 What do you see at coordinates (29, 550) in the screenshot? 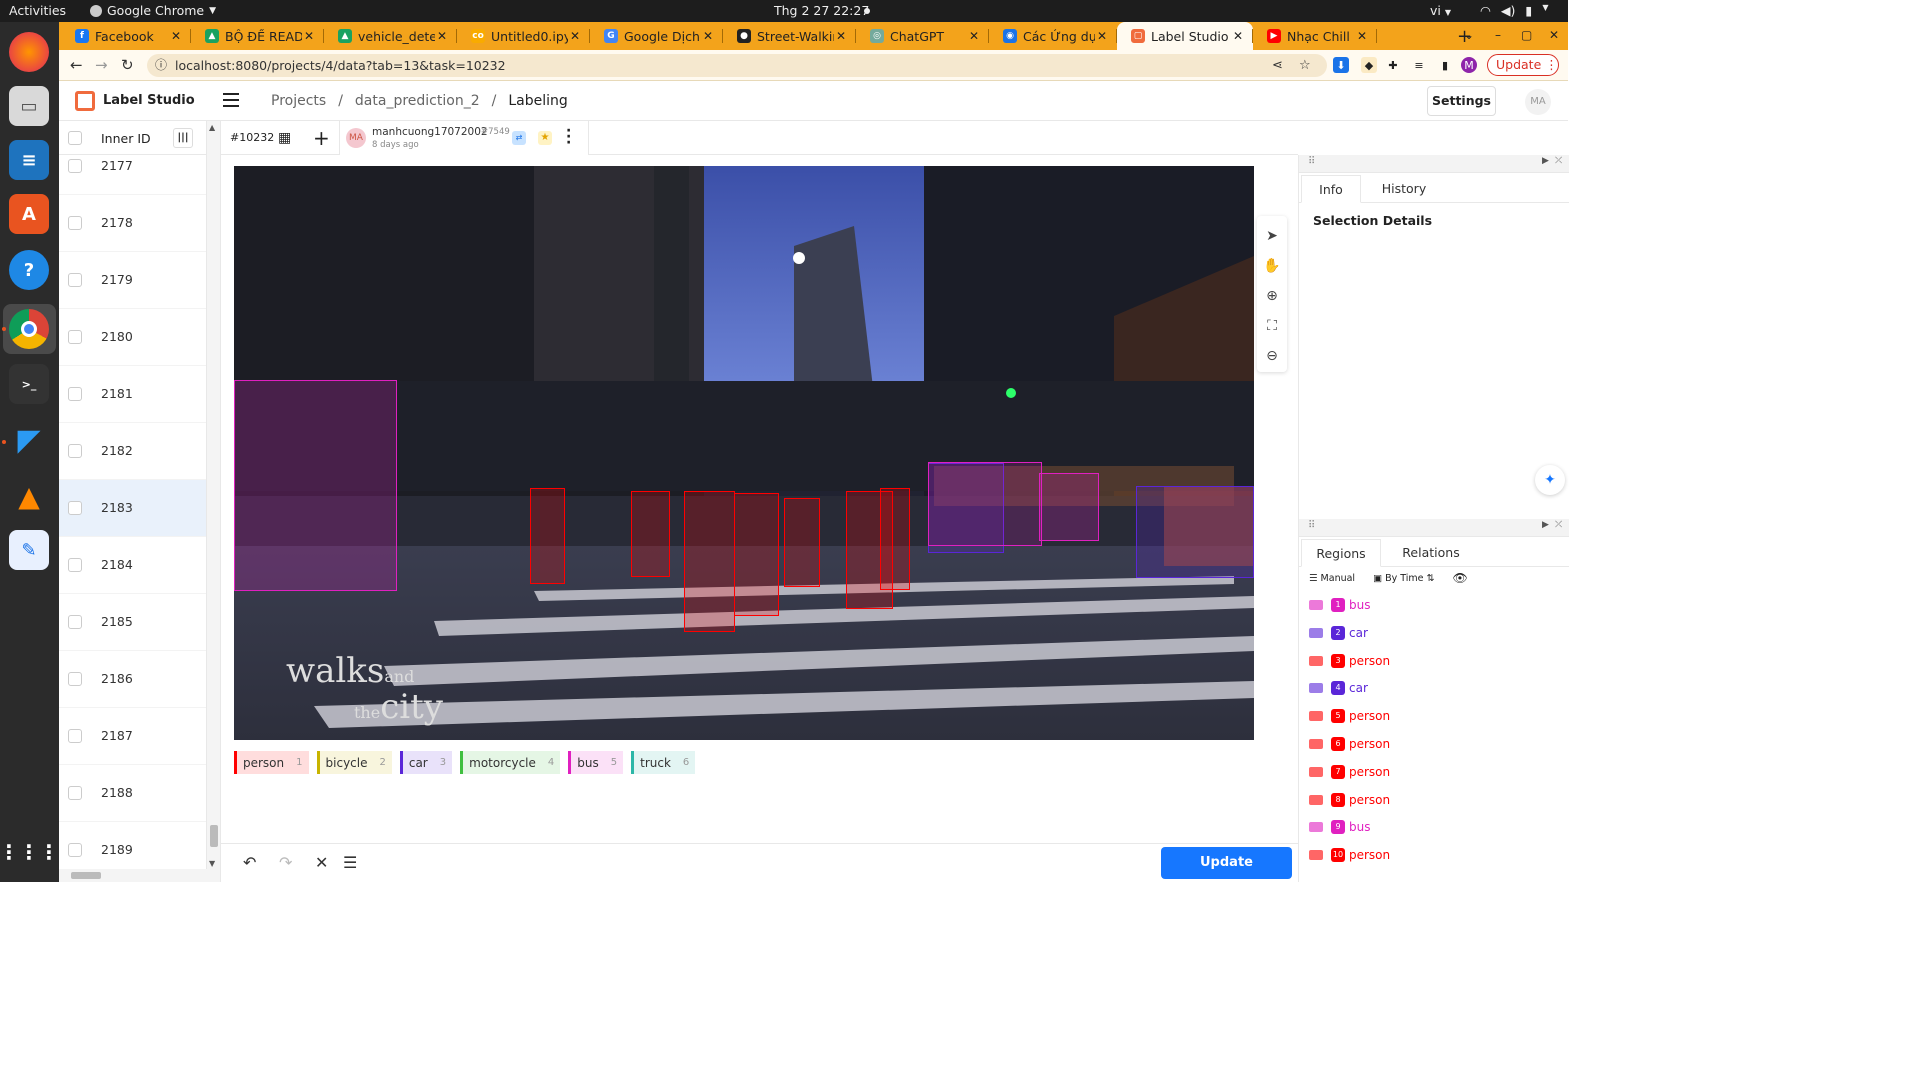
I see `text-editor-icon: ✎` at bounding box center [29, 550].